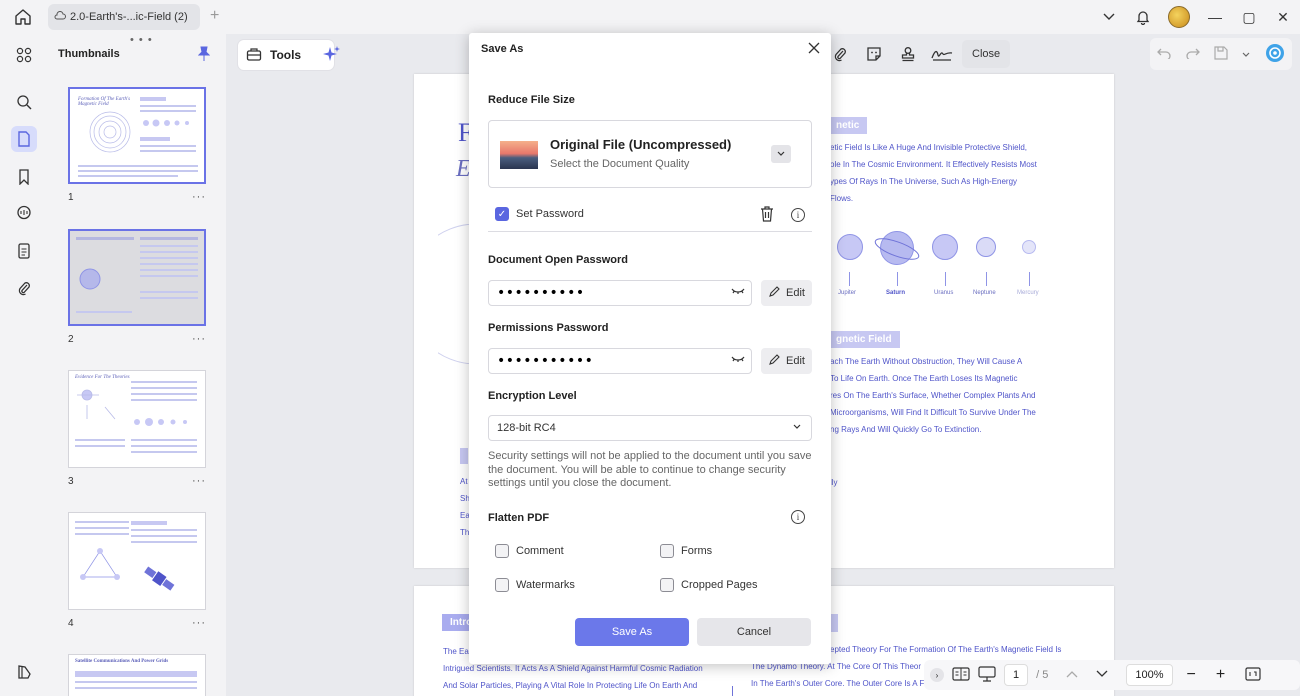 This screenshot has height=696, width=1300. What do you see at coordinates (254, 55) in the screenshot?
I see `toolbox-icon` at bounding box center [254, 55].